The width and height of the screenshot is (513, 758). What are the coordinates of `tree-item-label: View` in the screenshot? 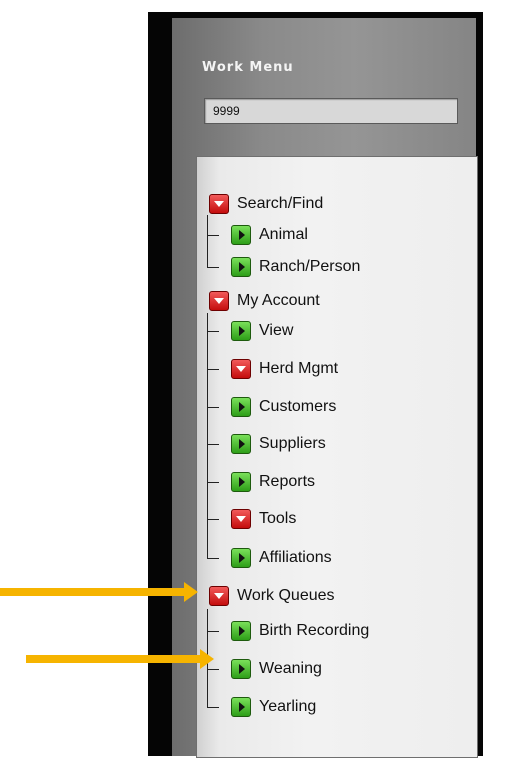 It's located at (276, 330).